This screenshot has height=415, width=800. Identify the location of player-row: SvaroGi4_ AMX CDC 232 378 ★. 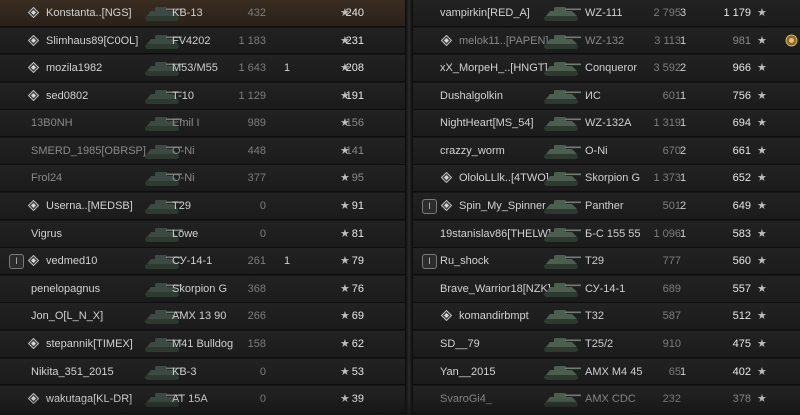
(606, 399).